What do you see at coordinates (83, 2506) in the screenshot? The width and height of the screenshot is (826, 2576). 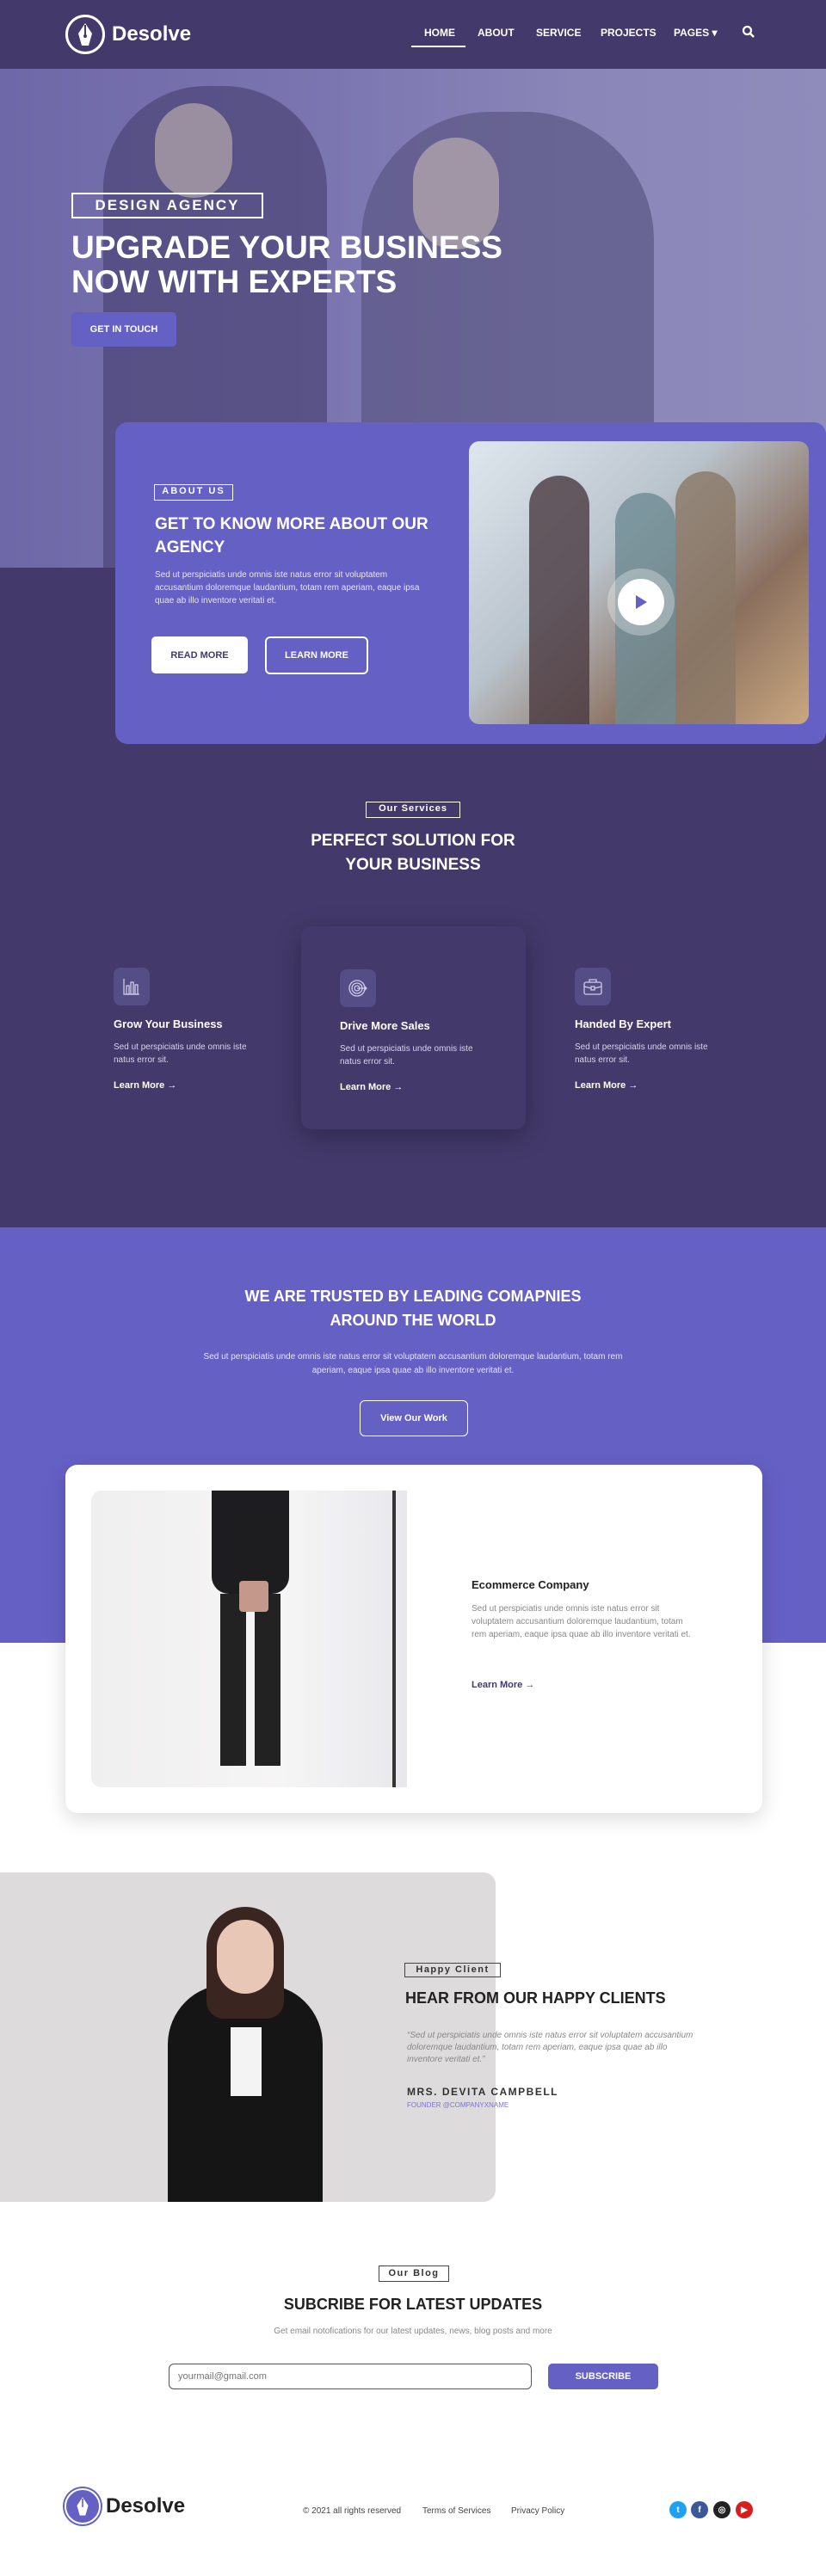 I see `footer-logo-pen-icon` at bounding box center [83, 2506].